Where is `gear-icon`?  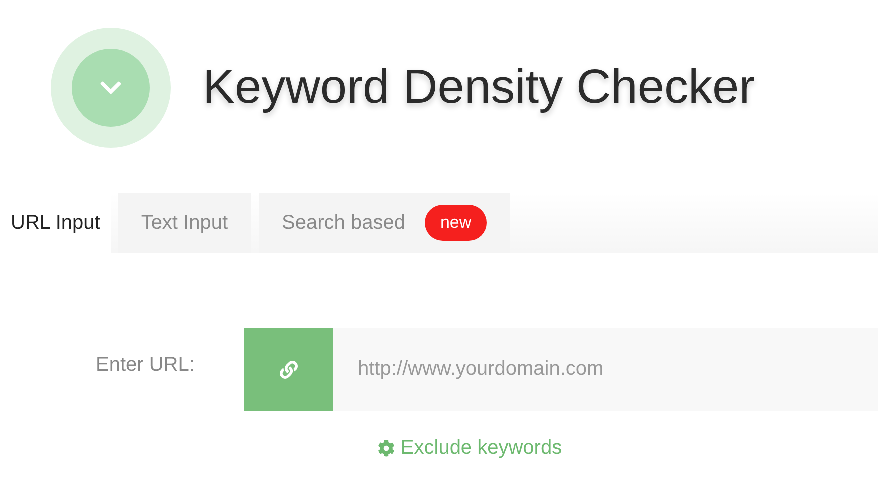 gear-icon is located at coordinates (386, 448).